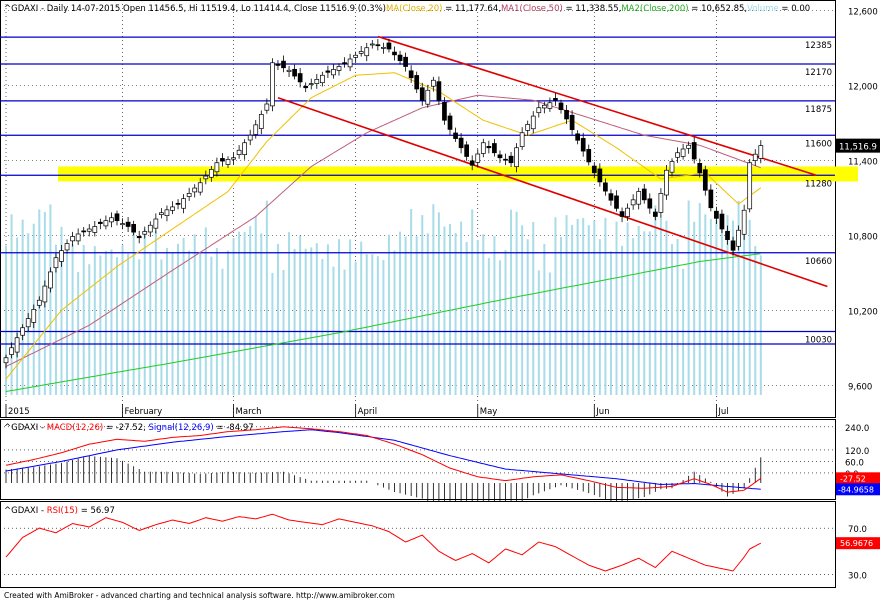 The width and height of the screenshot is (880, 602). I want to click on last-price-label: 11,516.9, so click(858, 148).